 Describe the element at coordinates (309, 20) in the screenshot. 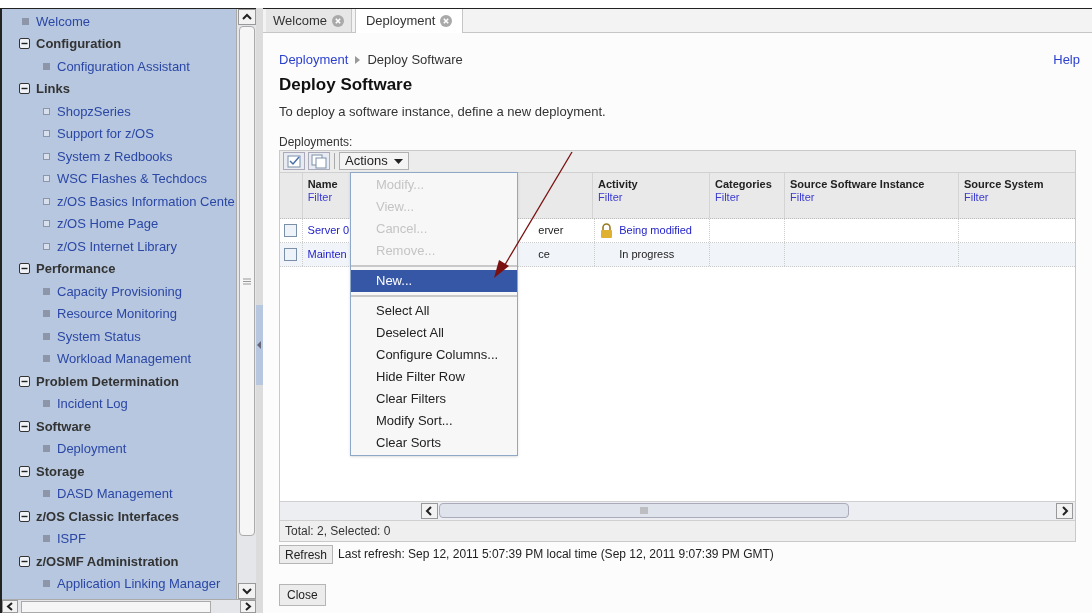

I see `tab: Welcome` at that location.